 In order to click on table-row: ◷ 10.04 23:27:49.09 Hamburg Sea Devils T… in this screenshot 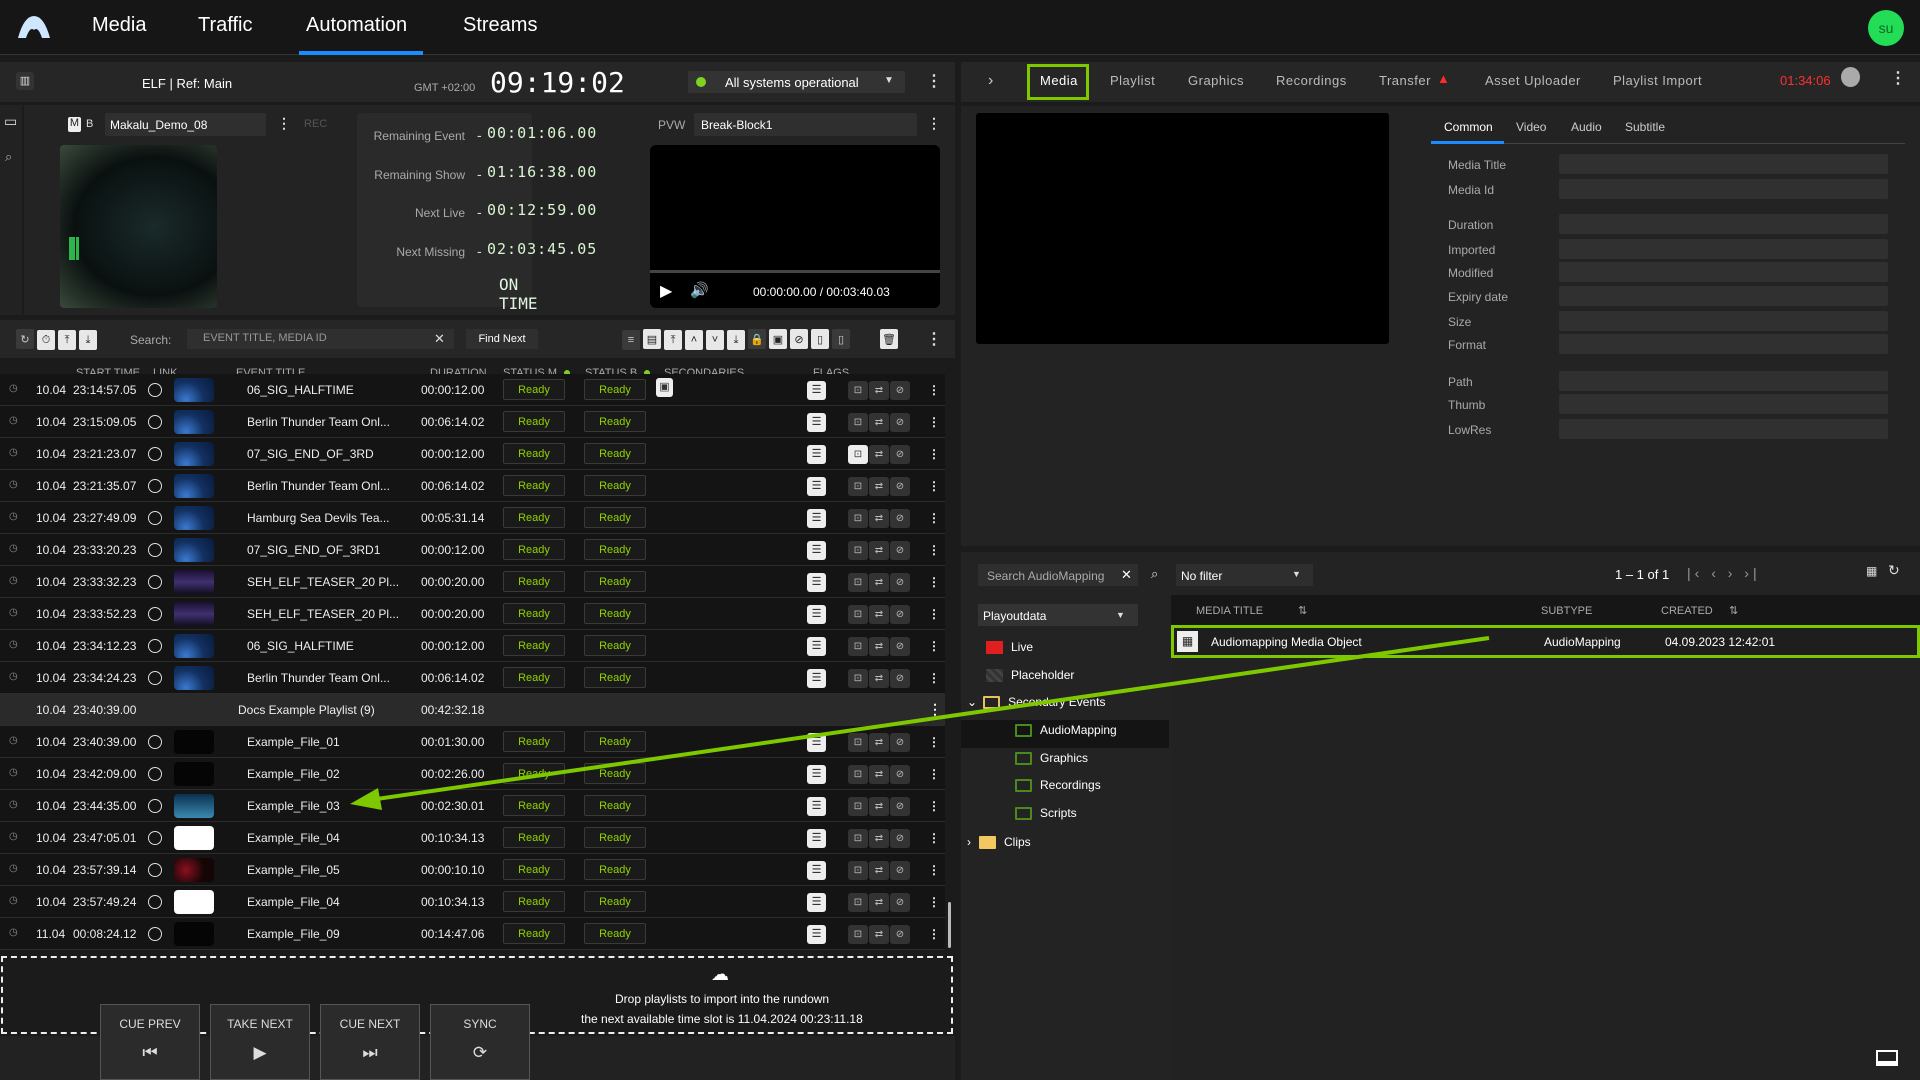, I will do `click(472, 518)`.